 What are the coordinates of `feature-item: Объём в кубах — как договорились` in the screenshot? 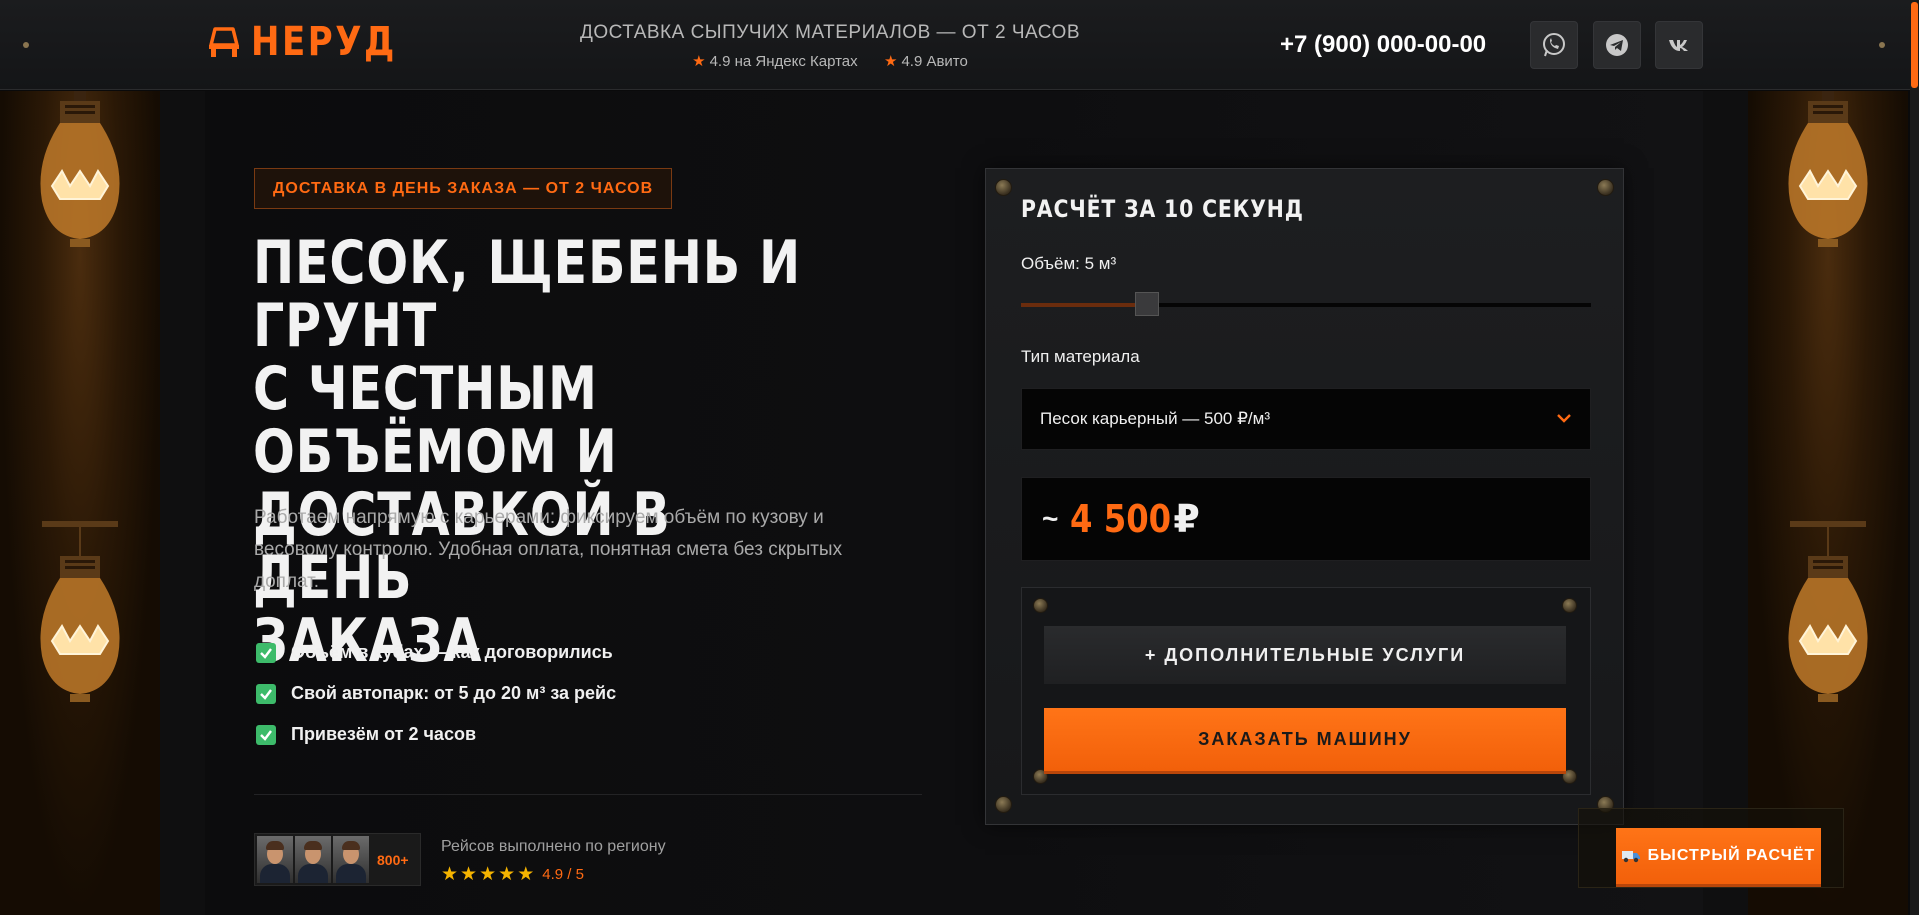 It's located at (436, 652).